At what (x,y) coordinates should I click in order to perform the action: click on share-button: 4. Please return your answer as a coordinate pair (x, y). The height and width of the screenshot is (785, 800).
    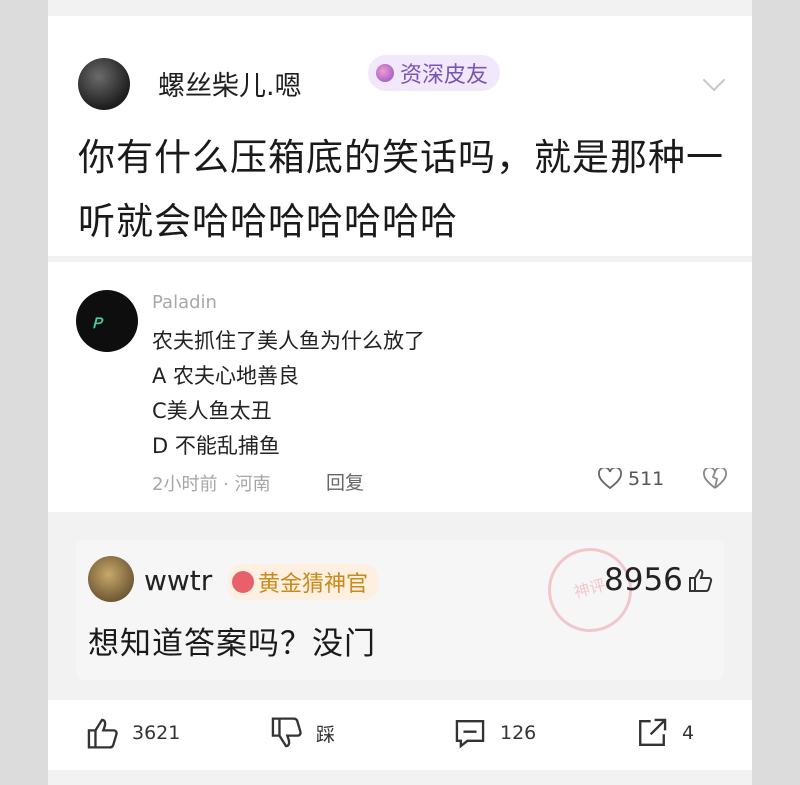
    Looking at the image, I should click on (664, 733).